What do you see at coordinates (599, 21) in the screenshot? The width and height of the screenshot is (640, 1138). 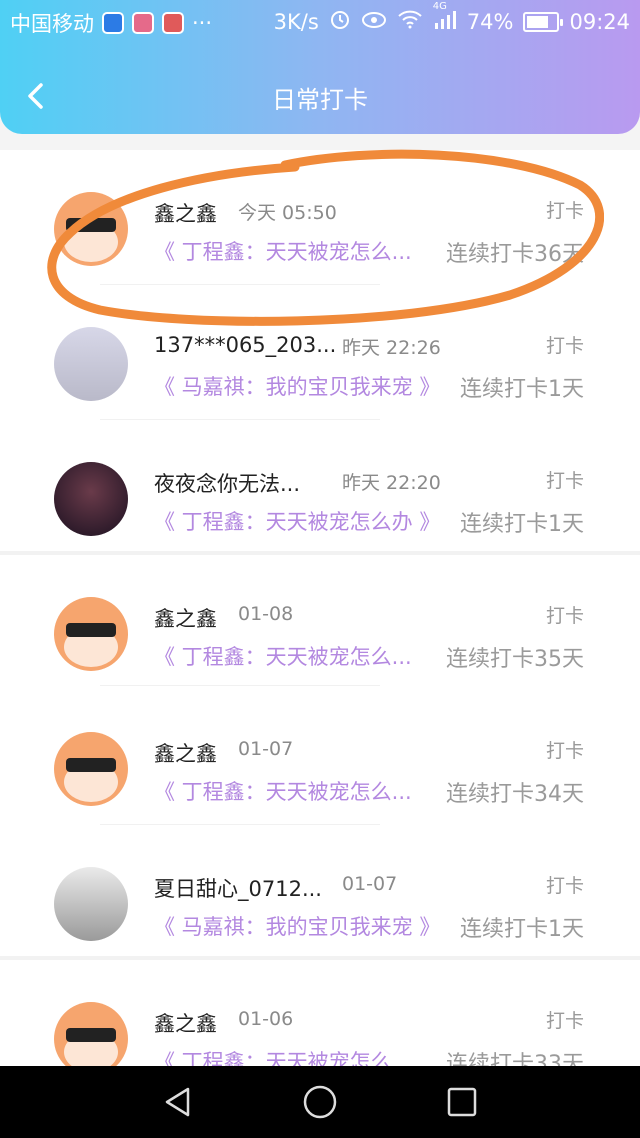 I see `clock: 09:24` at bounding box center [599, 21].